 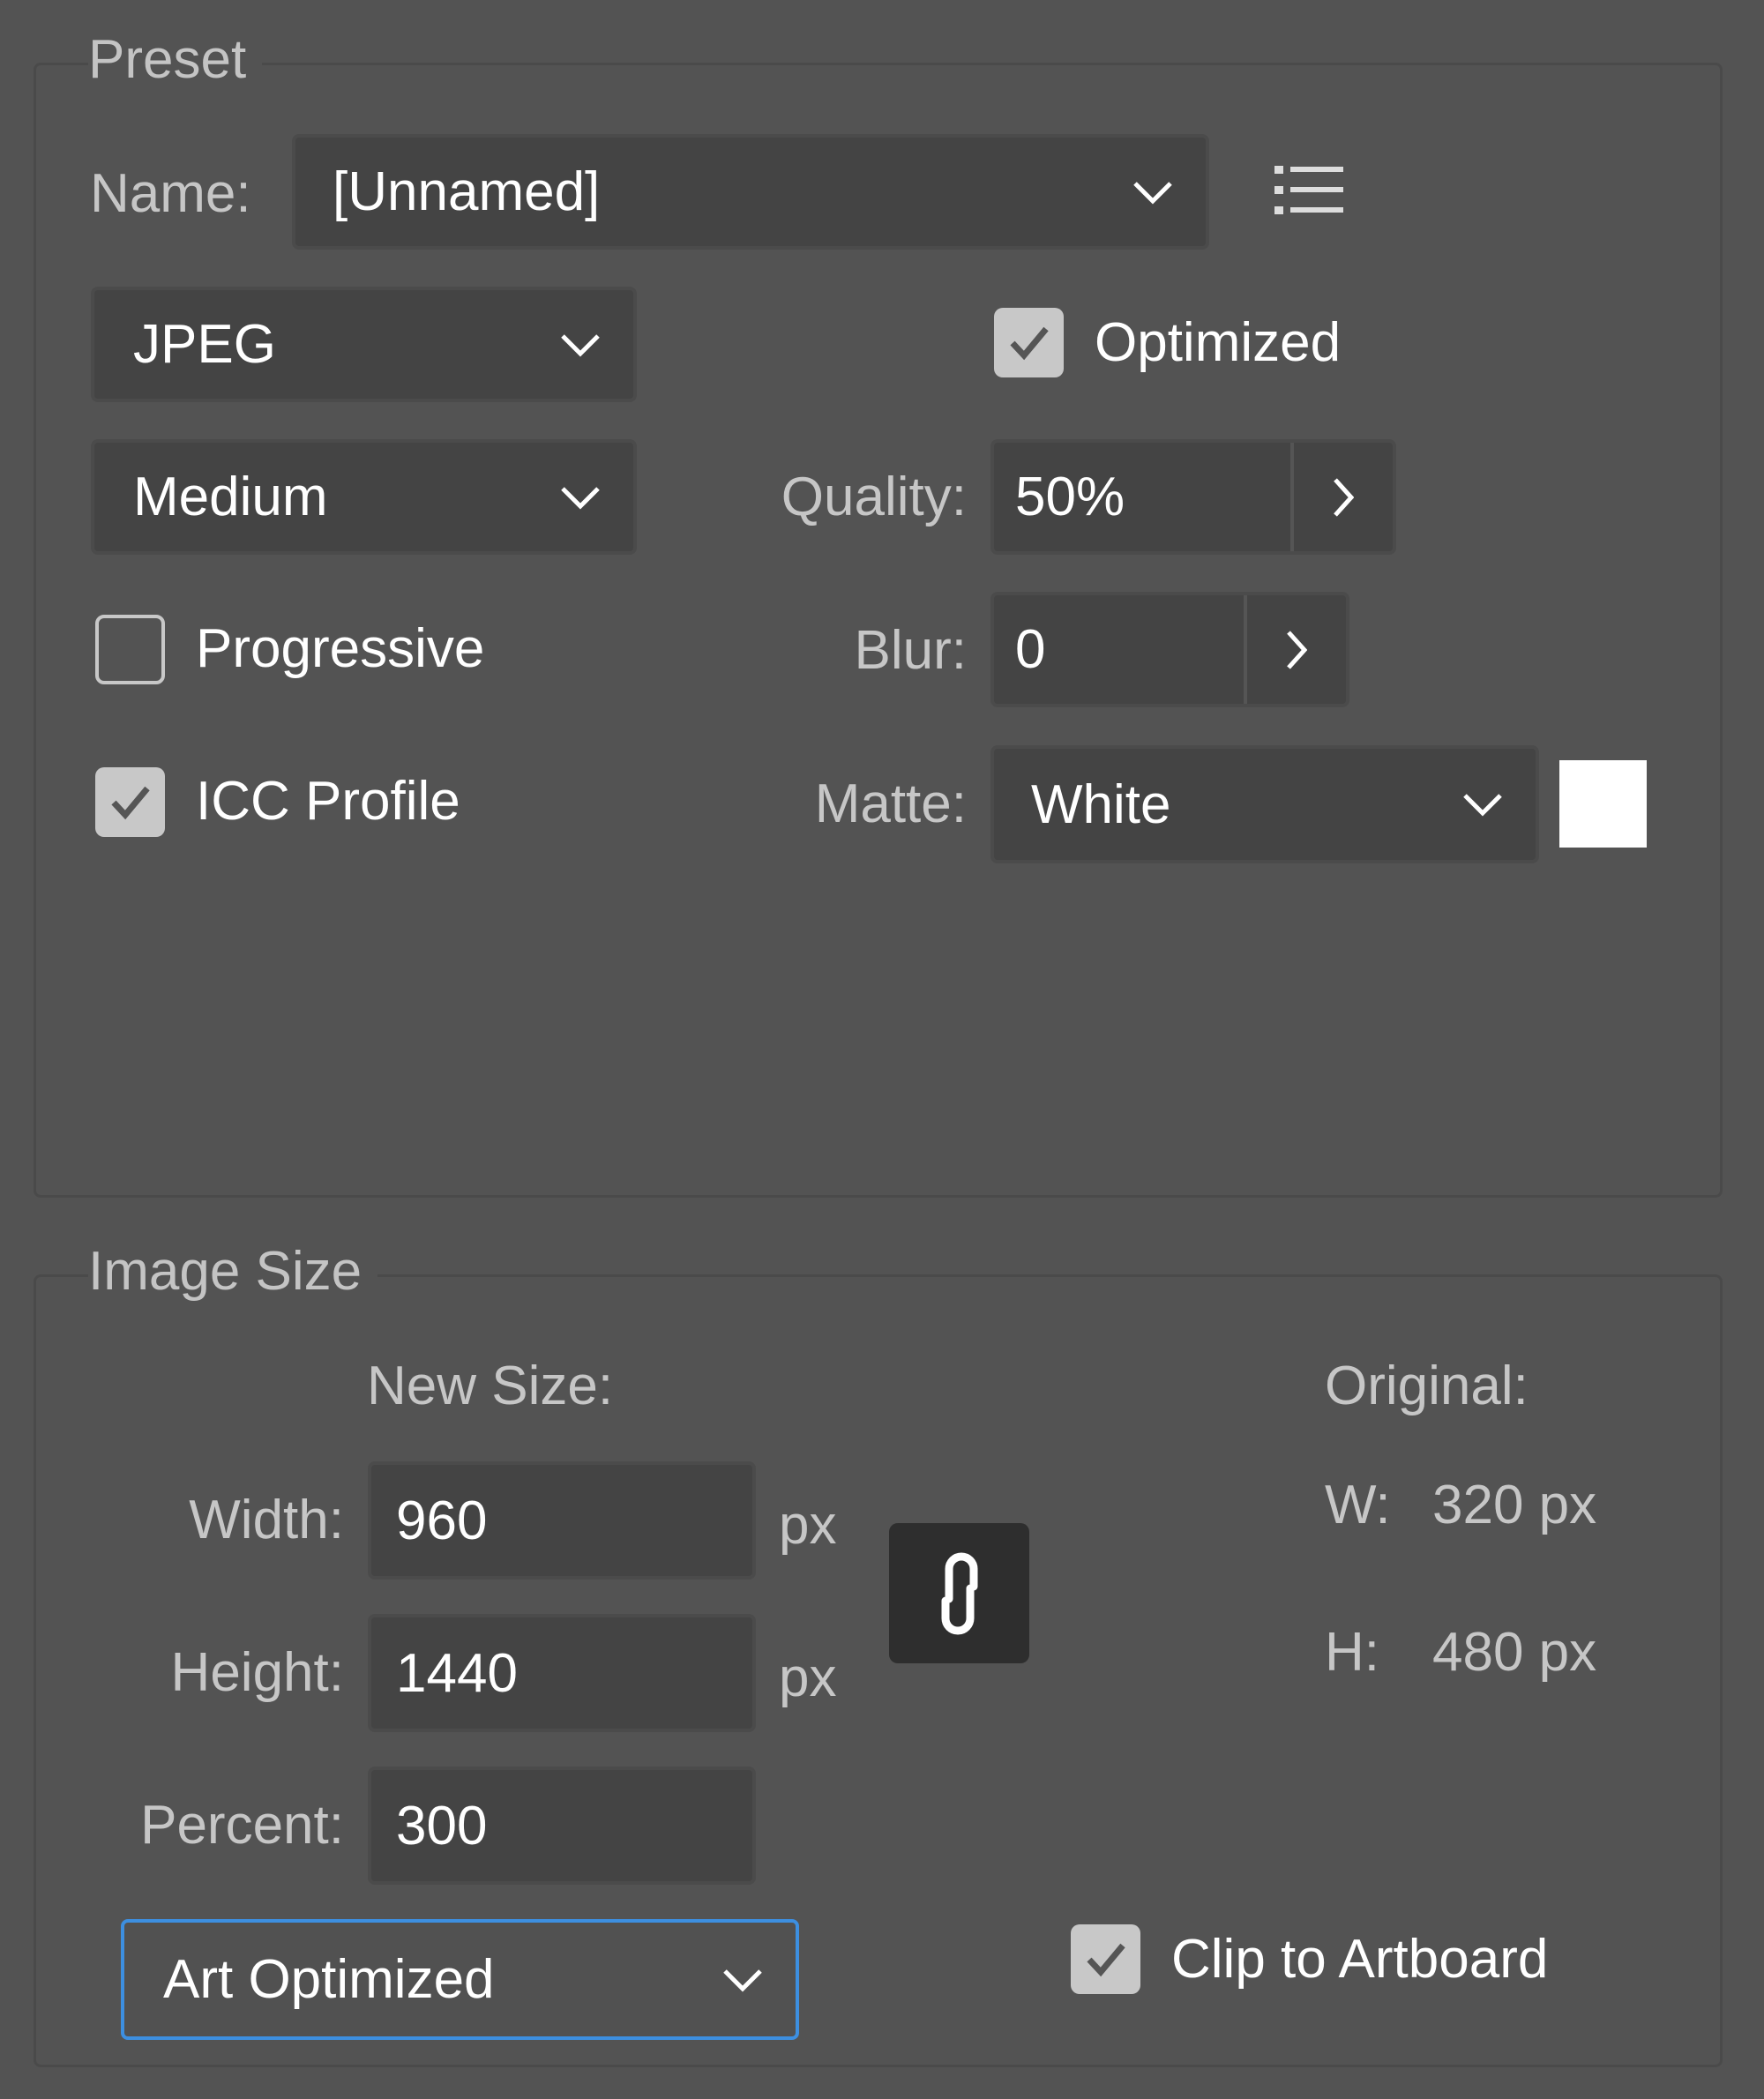 What do you see at coordinates (808, 1525) in the screenshot?
I see `width-unit: px` at bounding box center [808, 1525].